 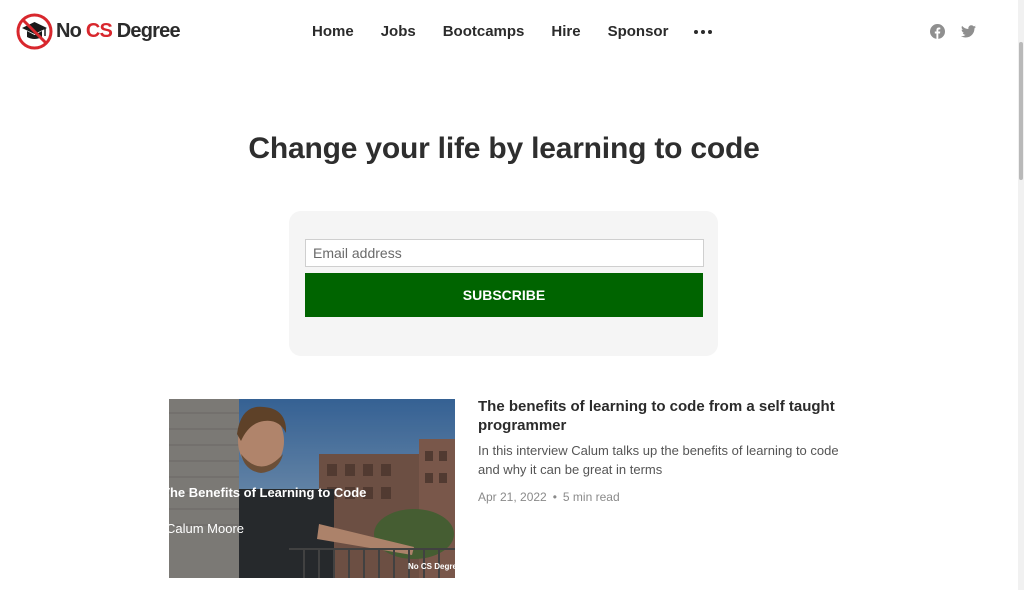 What do you see at coordinates (549, 497) in the screenshot?
I see `post-meta: Apr 21, 2022 • 5 min read` at bounding box center [549, 497].